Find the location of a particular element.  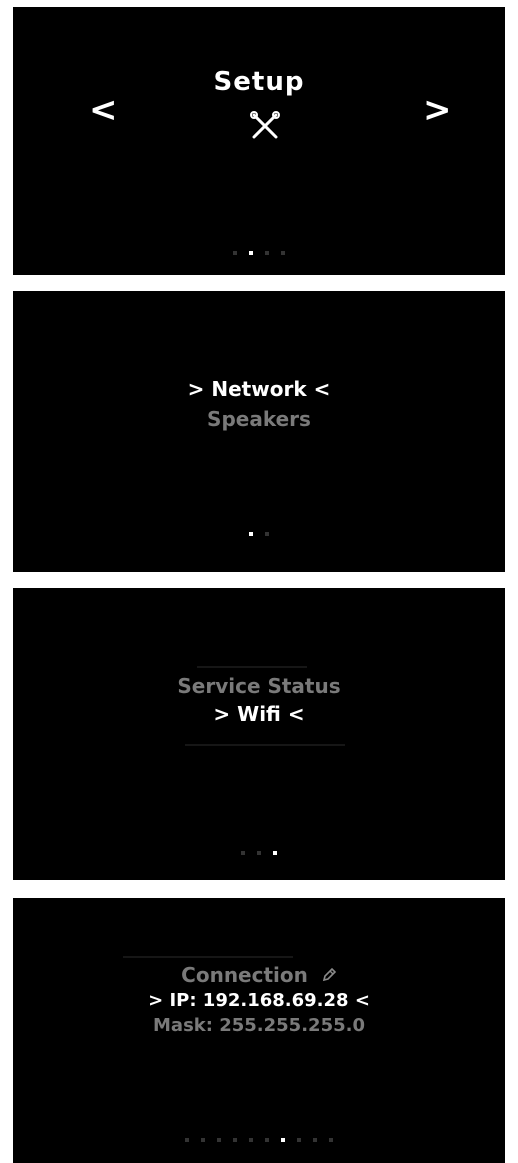

menu-item-connection: Connection is located at coordinates (259, 975).